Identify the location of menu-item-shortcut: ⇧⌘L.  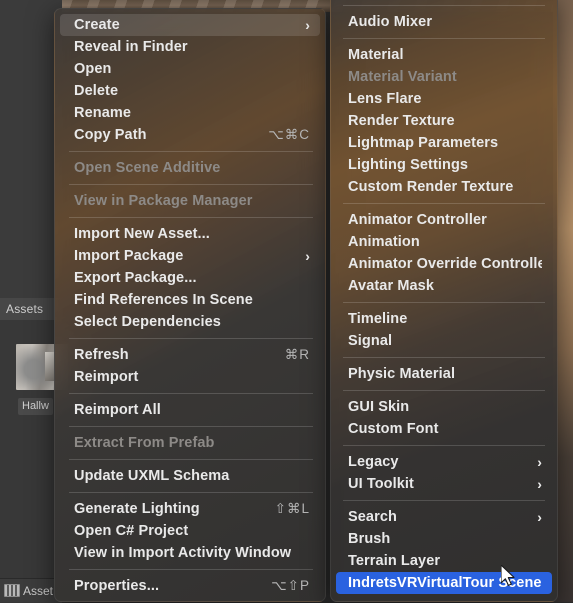
(292, 508).